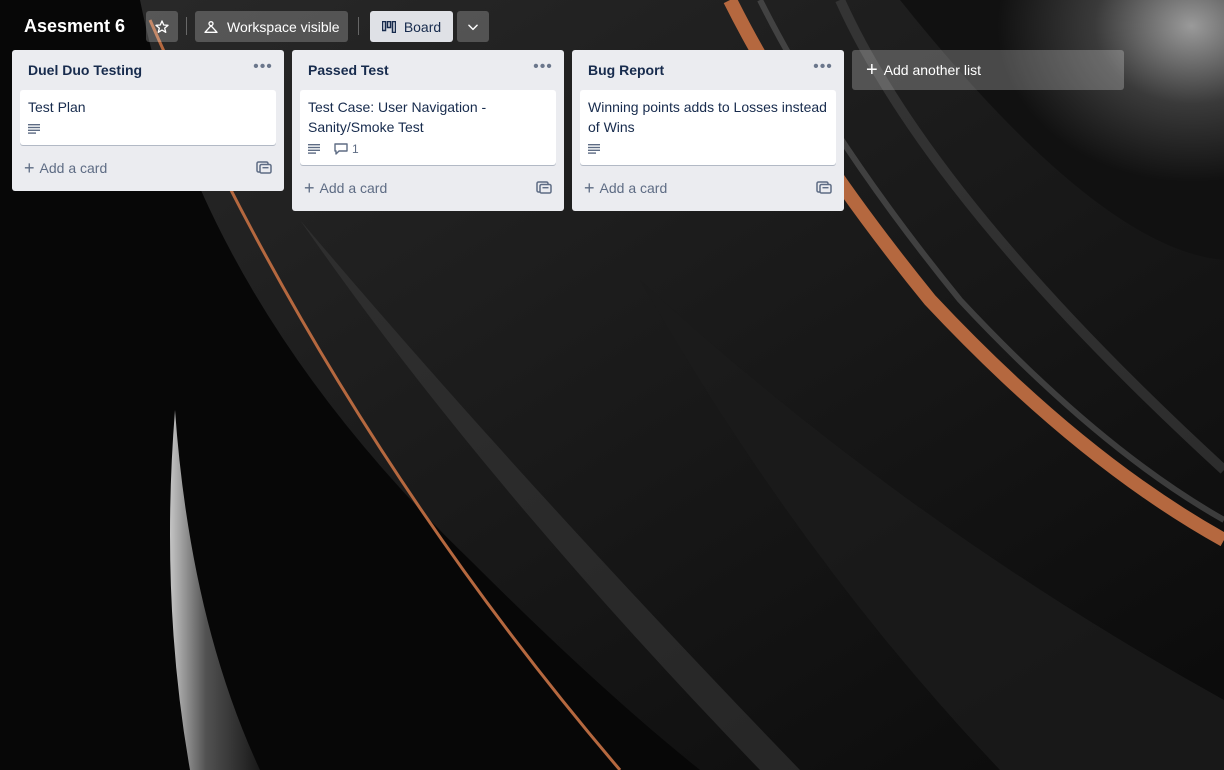  I want to click on list-title: Passed Test, so click(348, 70).